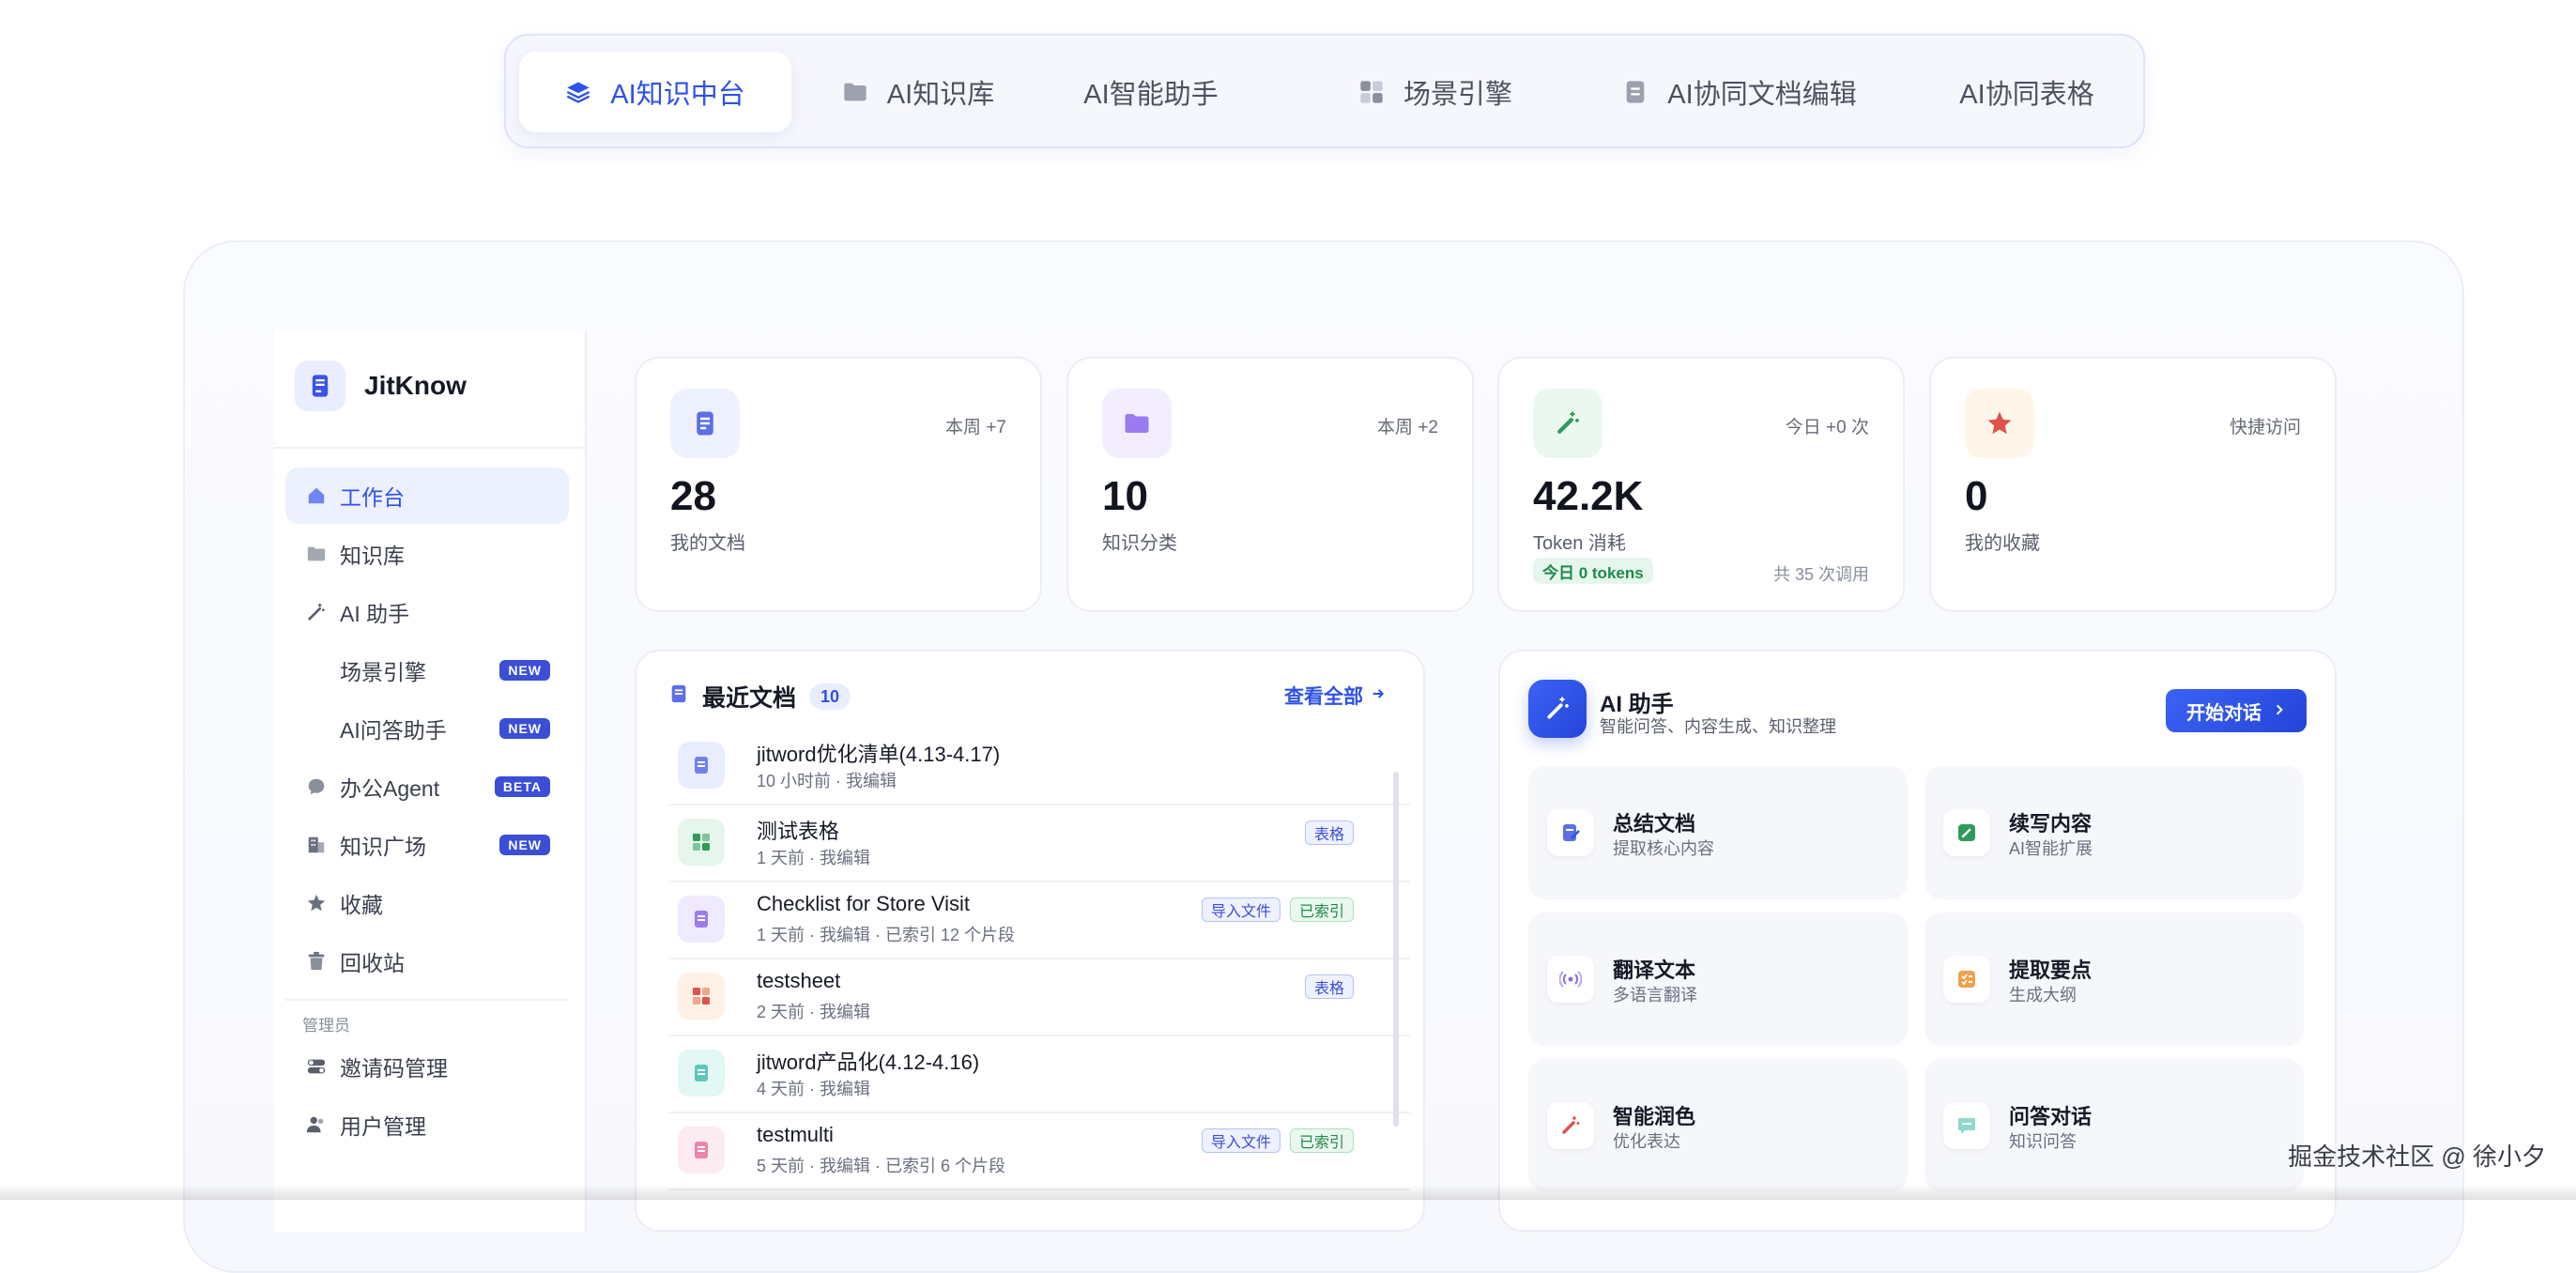 This screenshot has height=1273, width=2576. Describe the element at coordinates (317, 1066) in the screenshot. I see `toggle-icon` at that location.